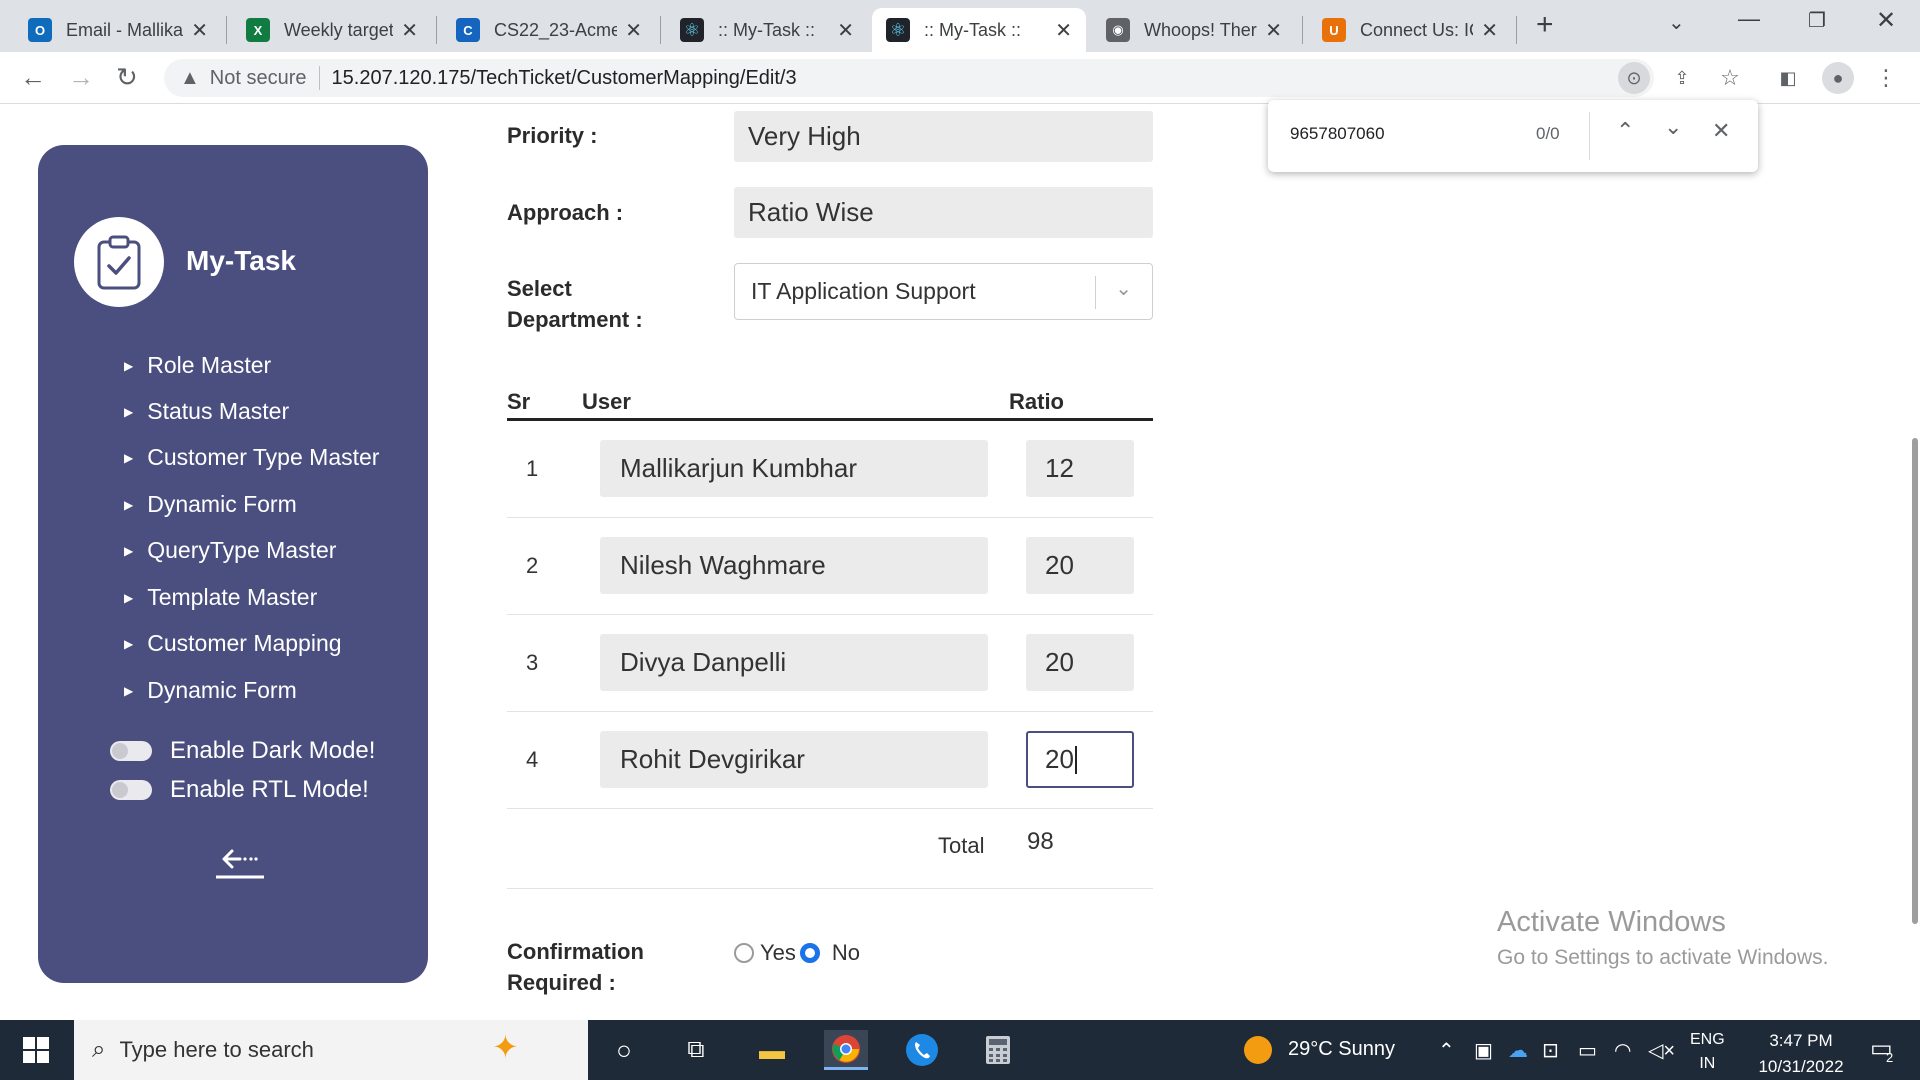  Describe the element at coordinates (129, 550) in the screenshot. I see `caret-right-icon: ▶` at that location.